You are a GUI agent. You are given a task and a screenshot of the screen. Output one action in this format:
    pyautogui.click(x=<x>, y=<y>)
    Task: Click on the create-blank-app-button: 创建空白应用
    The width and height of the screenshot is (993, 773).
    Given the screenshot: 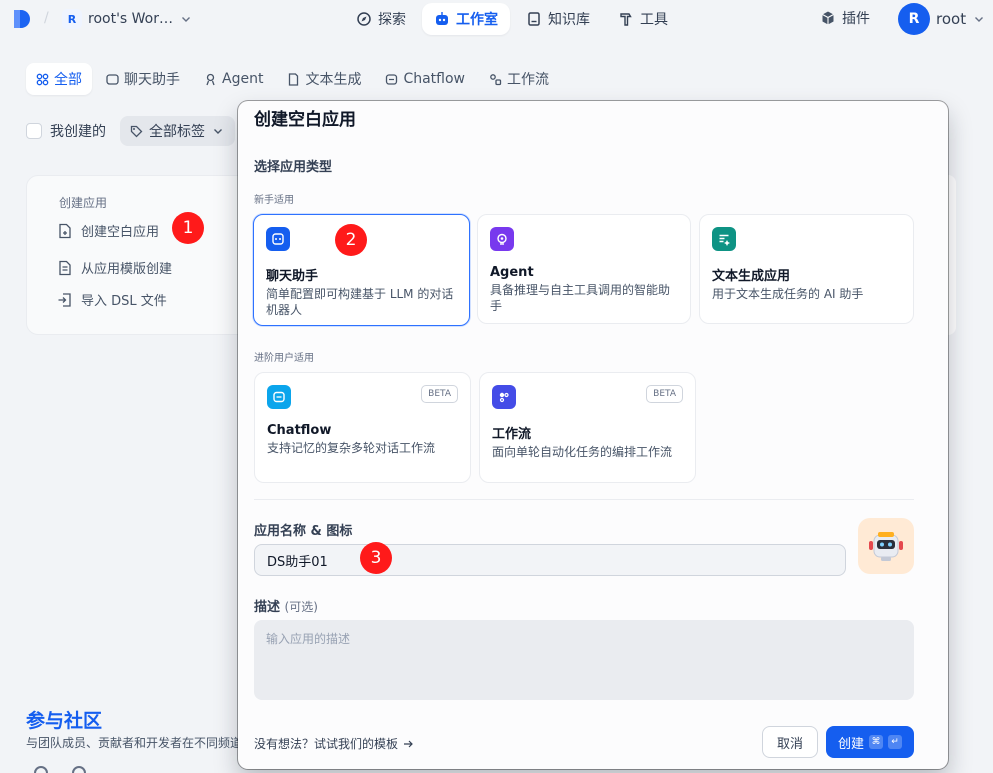 What is the action you would take?
    pyautogui.click(x=108, y=230)
    